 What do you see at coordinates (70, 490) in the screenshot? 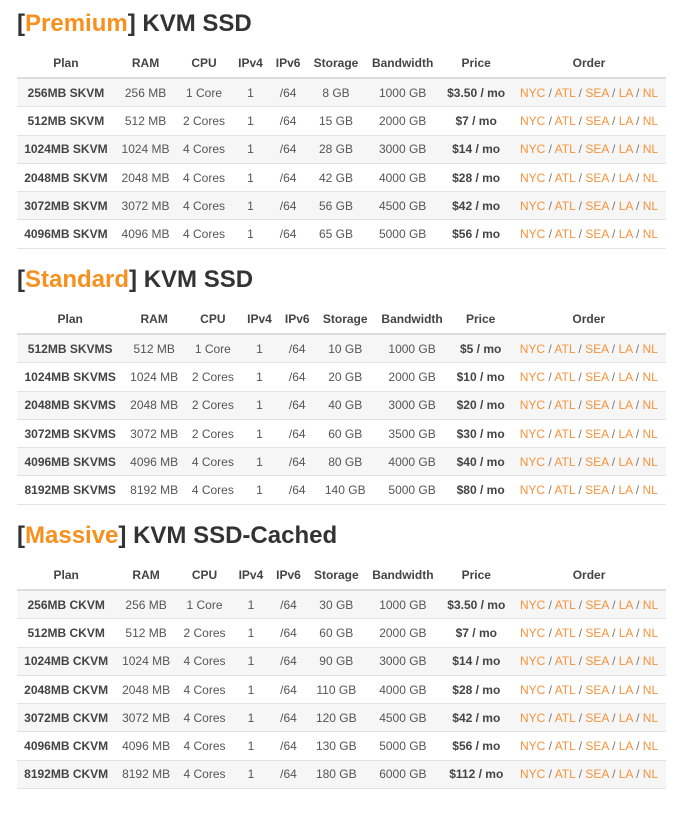
I see `plan-cell: 8192MB SKVMS` at bounding box center [70, 490].